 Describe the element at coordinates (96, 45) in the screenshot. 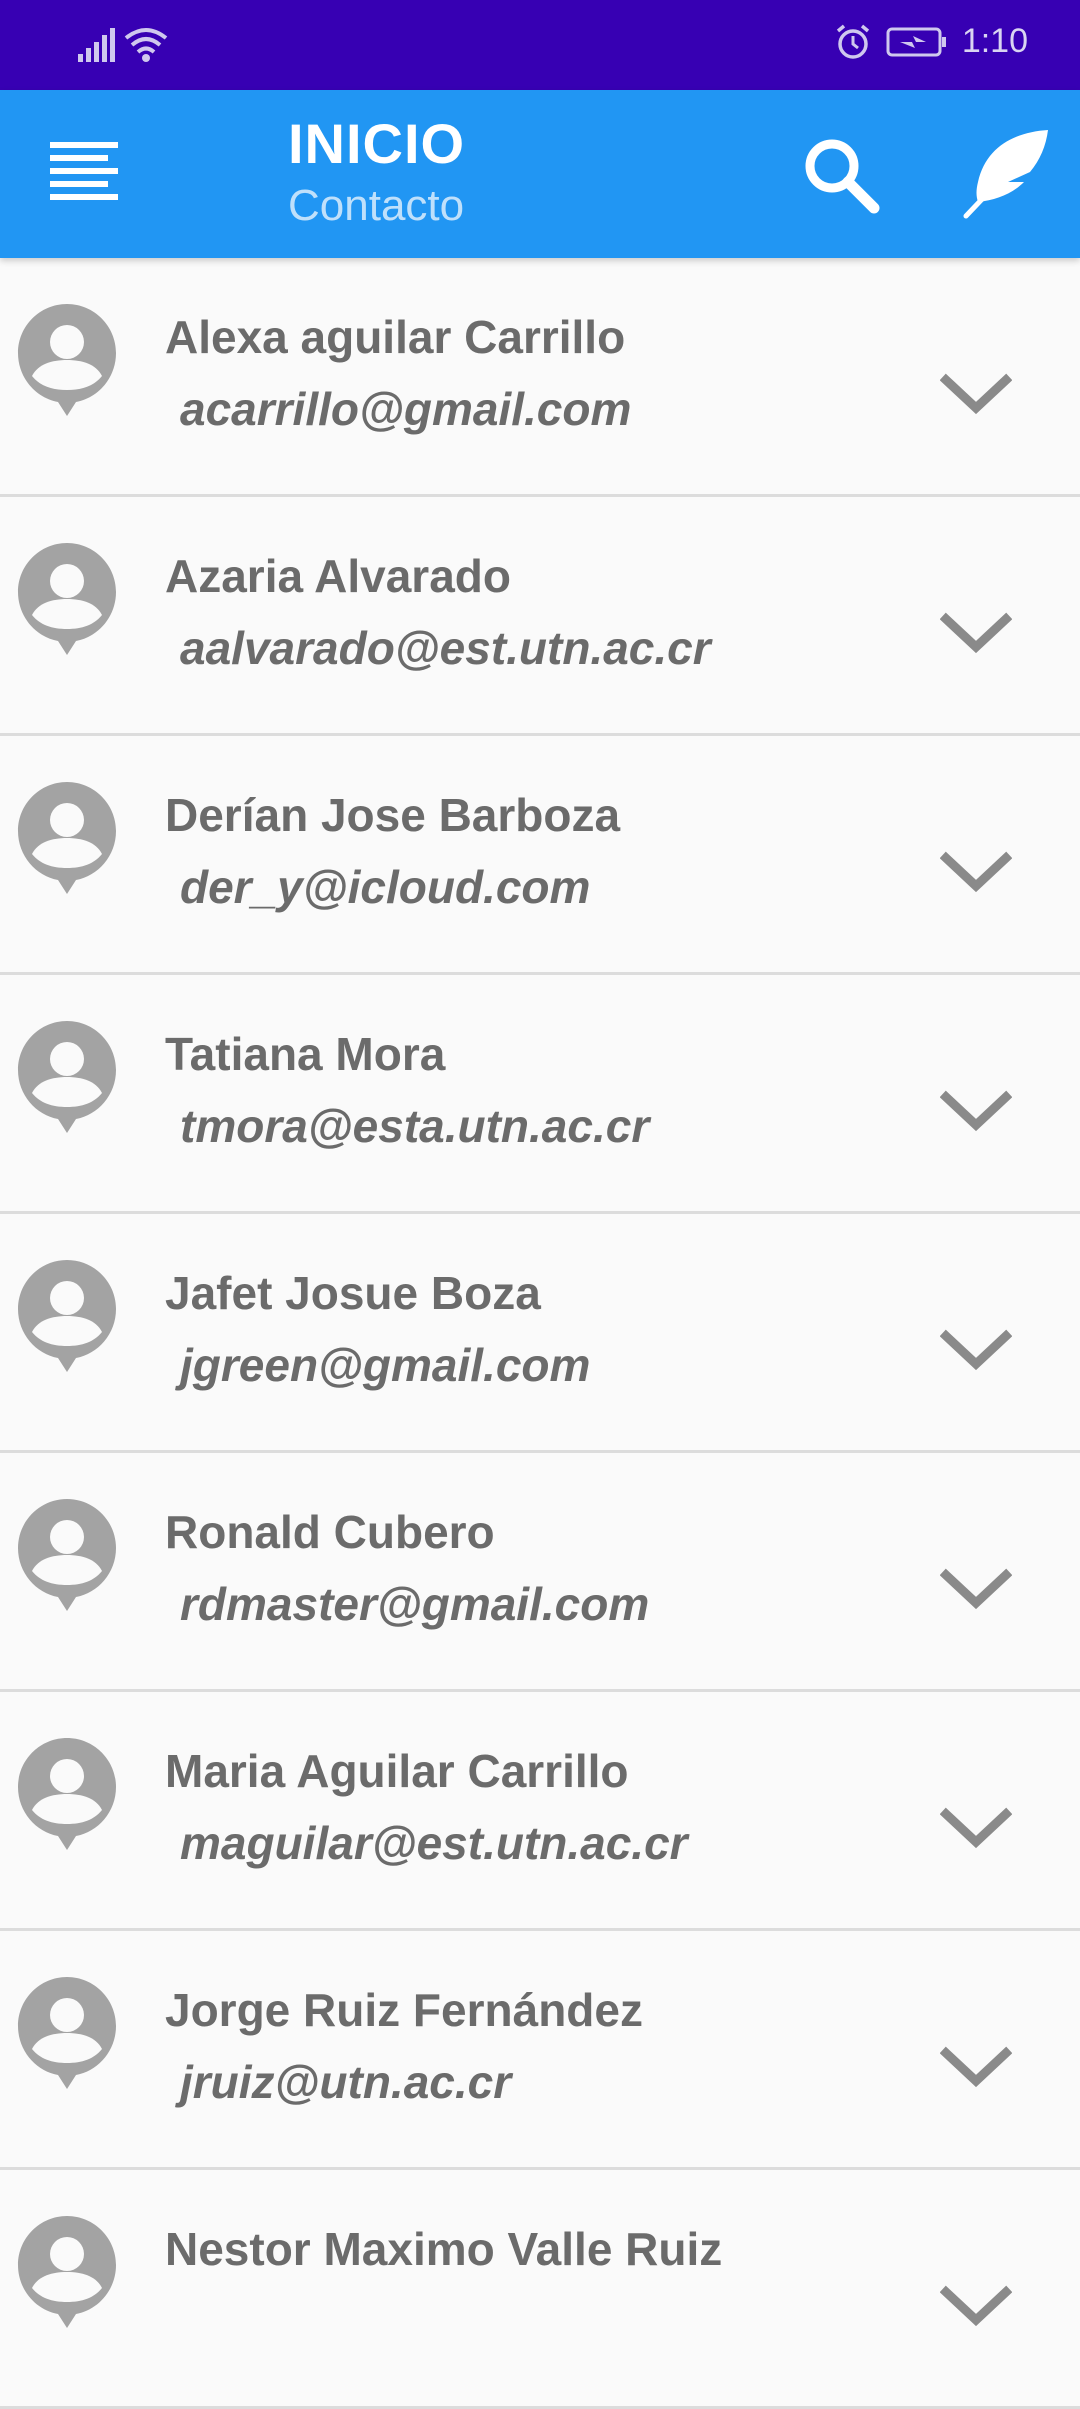

I see `signal-icon` at that location.